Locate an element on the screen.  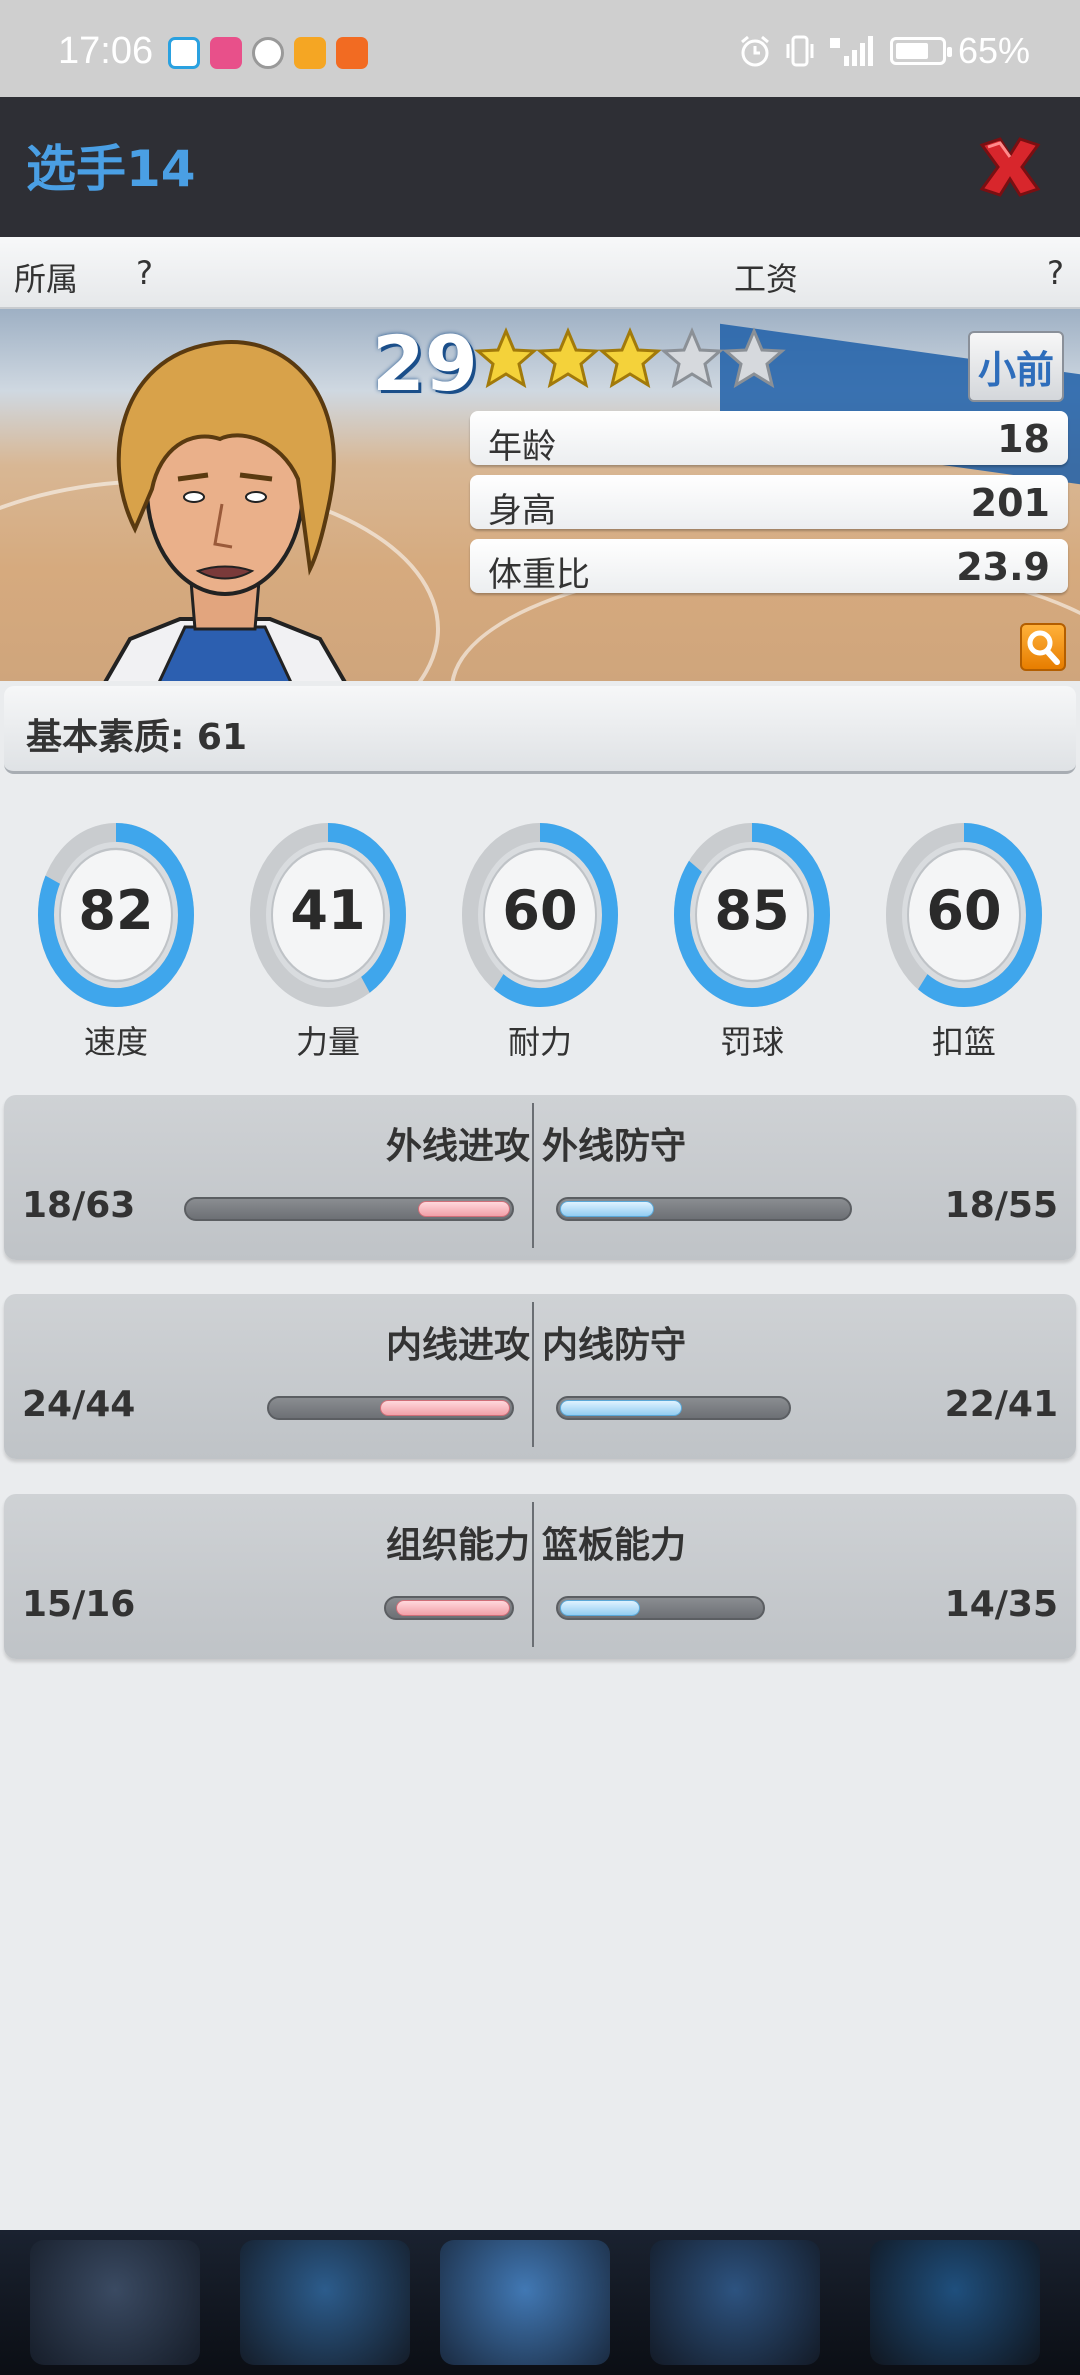
info-row-height: 身高 201 is located at coordinates (769, 503).